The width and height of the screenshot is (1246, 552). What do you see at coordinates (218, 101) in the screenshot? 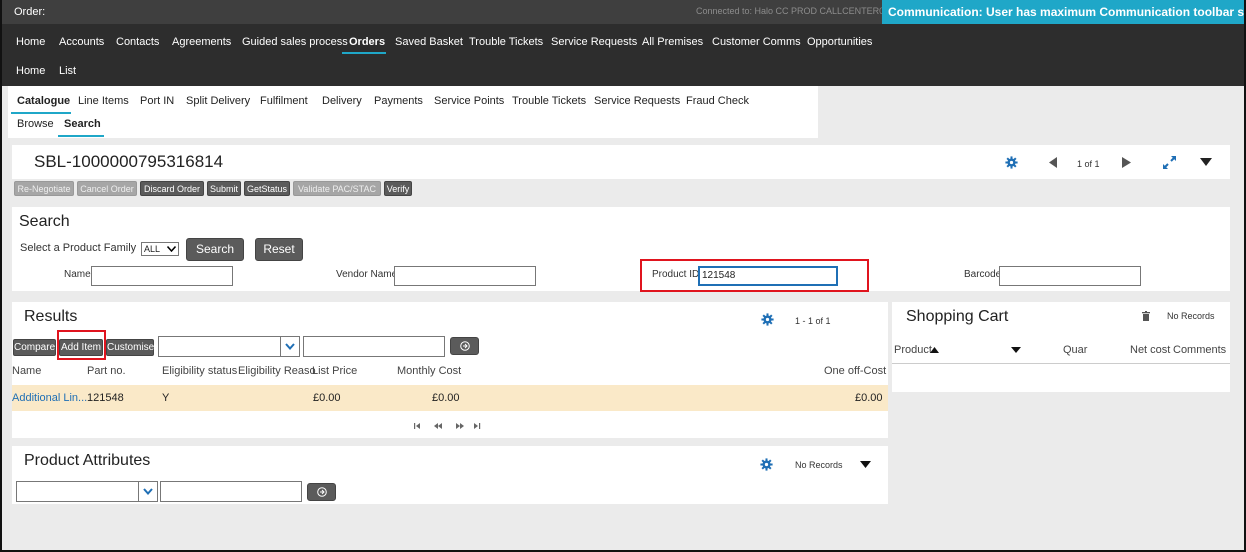
I see `tab-split-delivery: Split Delivery` at bounding box center [218, 101].